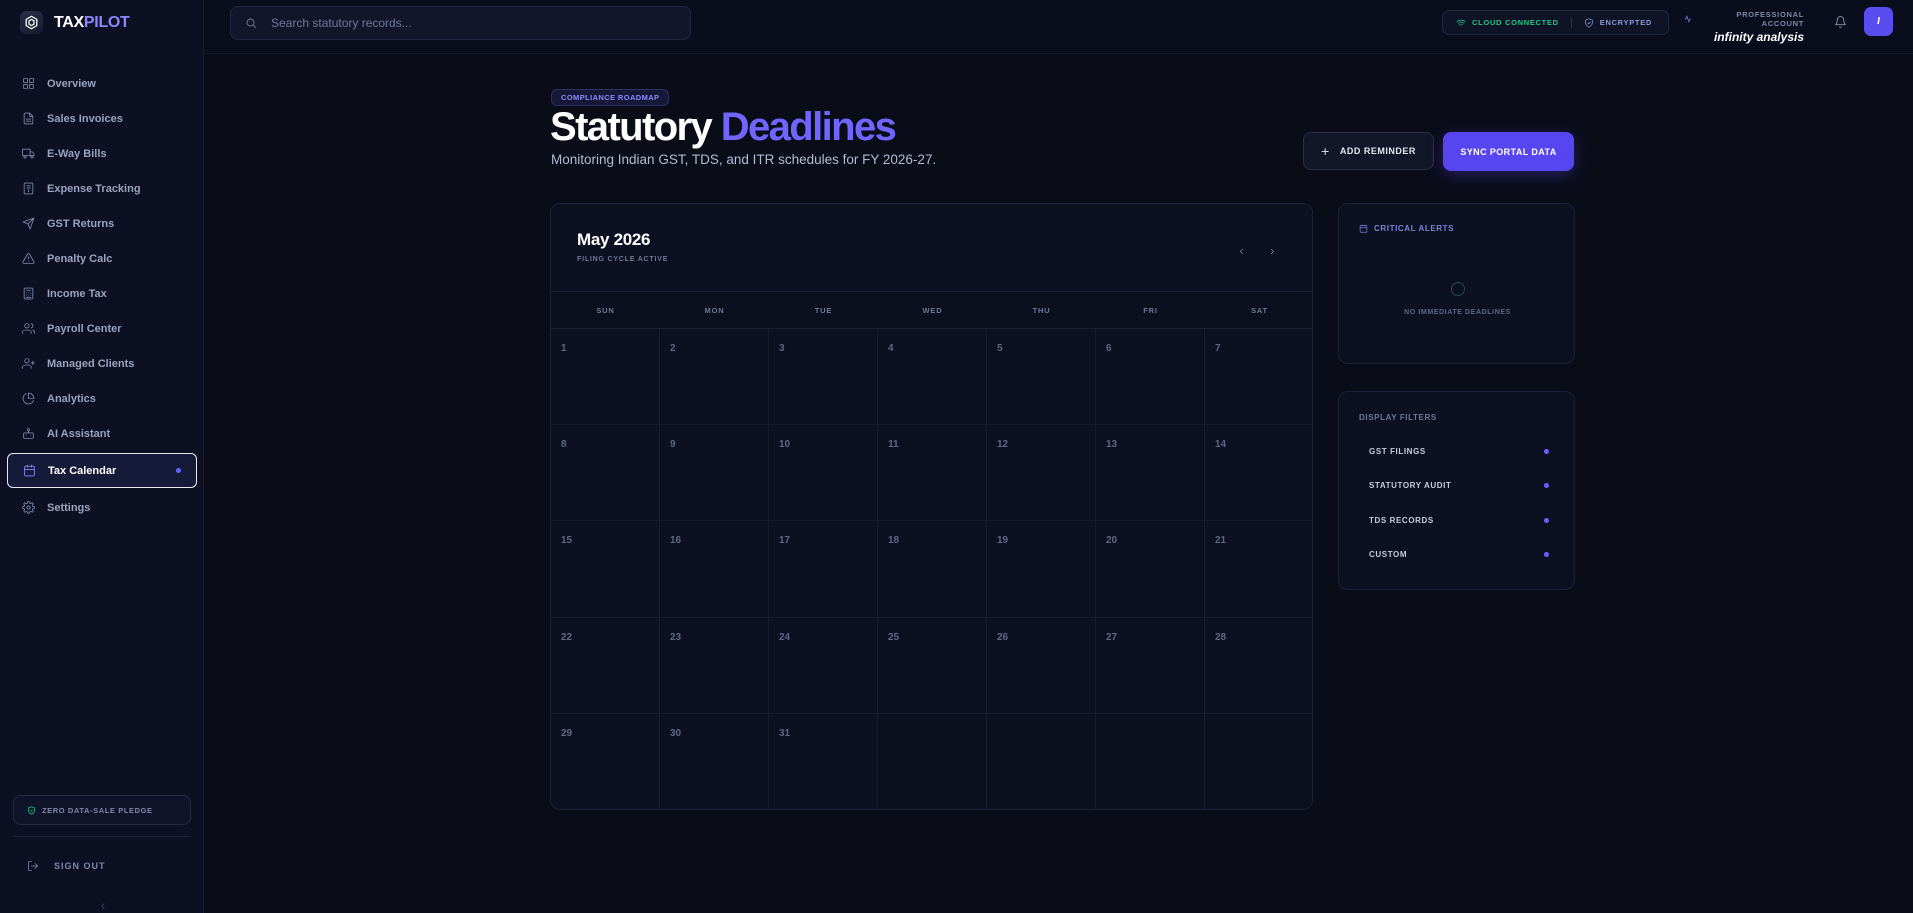 The image size is (1913, 913). I want to click on calendar-day: 9, so click(714, 473).